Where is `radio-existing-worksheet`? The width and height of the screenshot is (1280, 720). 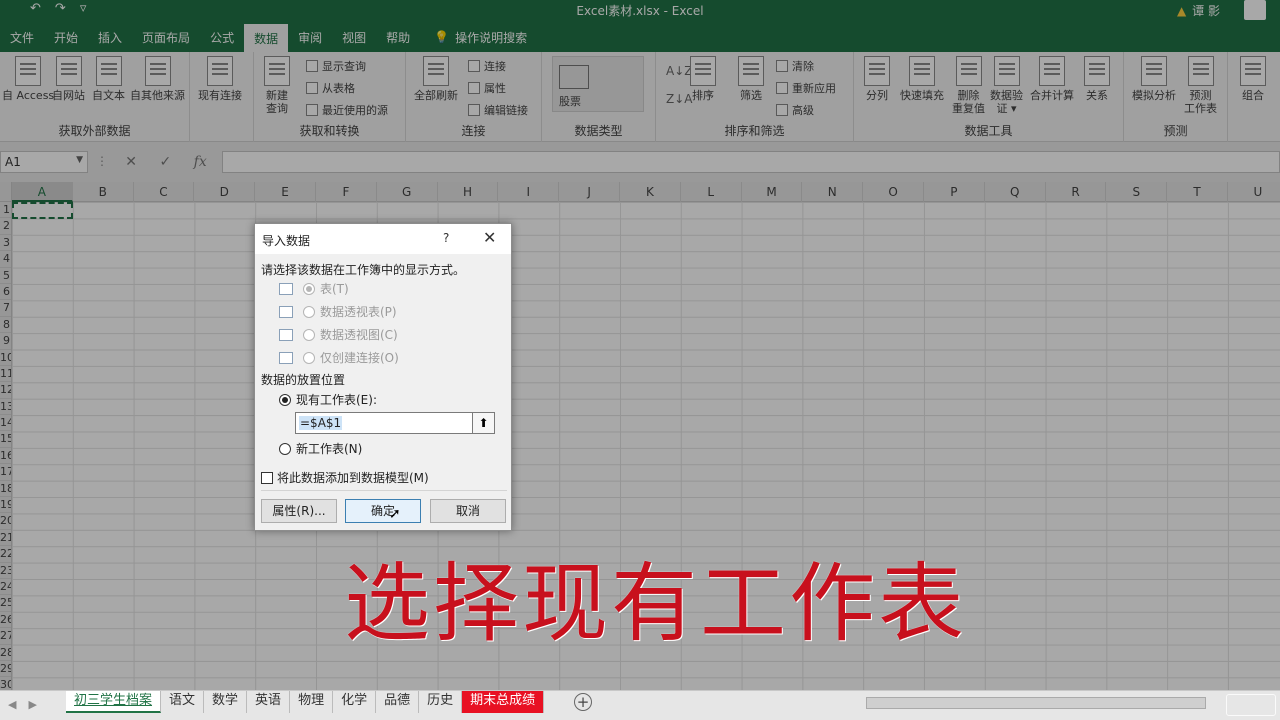 radio-existing-worksheet is located at coordinates (285, 399).